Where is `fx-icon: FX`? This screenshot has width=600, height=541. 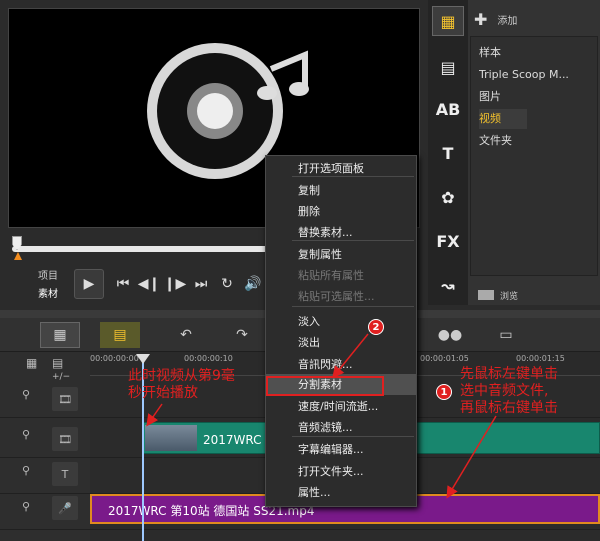
fx-icon: FX is located at coordinates (448, 241).